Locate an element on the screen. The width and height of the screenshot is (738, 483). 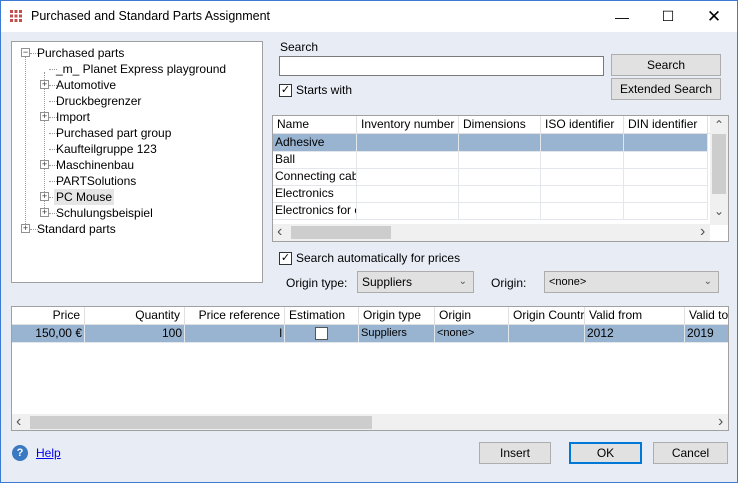
starts-with-checkbox: ✓ is located at coordinates (285, 90).